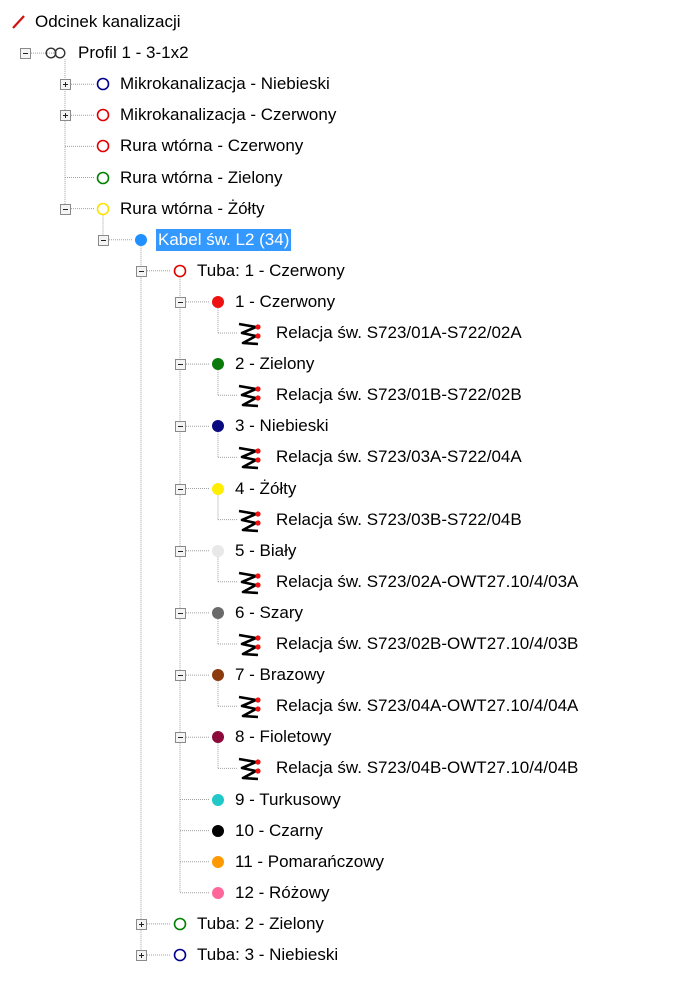  What do you see at coordinates (427, 706) in the screenshot?
I see `tree-node-relation-label: Relacja św. S723/04A-OWT27.10/4/04A` at bounding box center [427, 706].